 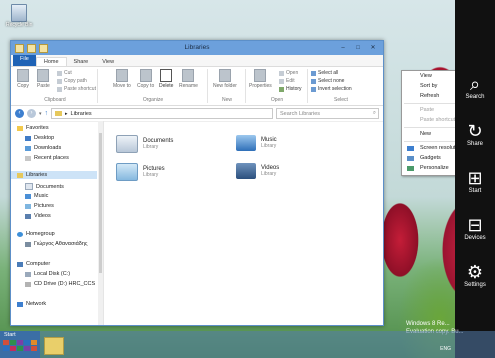 What do you see at coordinates (64, 73) in the screenshot?
I see `cut-button: Cut` at bounding box center [64, 73].